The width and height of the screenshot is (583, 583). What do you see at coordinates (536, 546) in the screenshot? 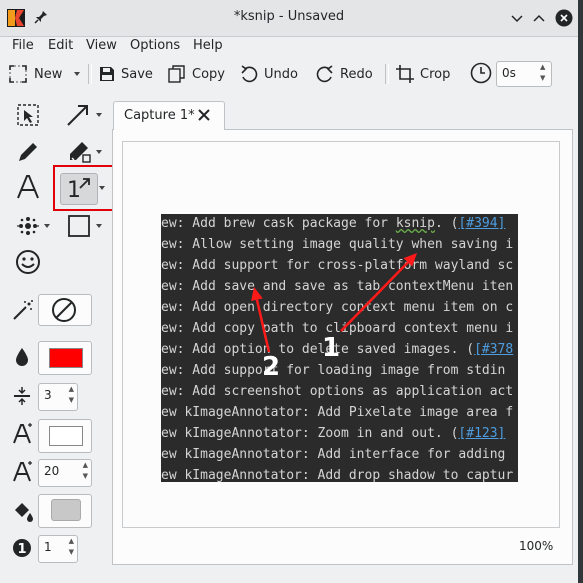
I see `zoom-level: 100%` at bounding box center [536, 546].